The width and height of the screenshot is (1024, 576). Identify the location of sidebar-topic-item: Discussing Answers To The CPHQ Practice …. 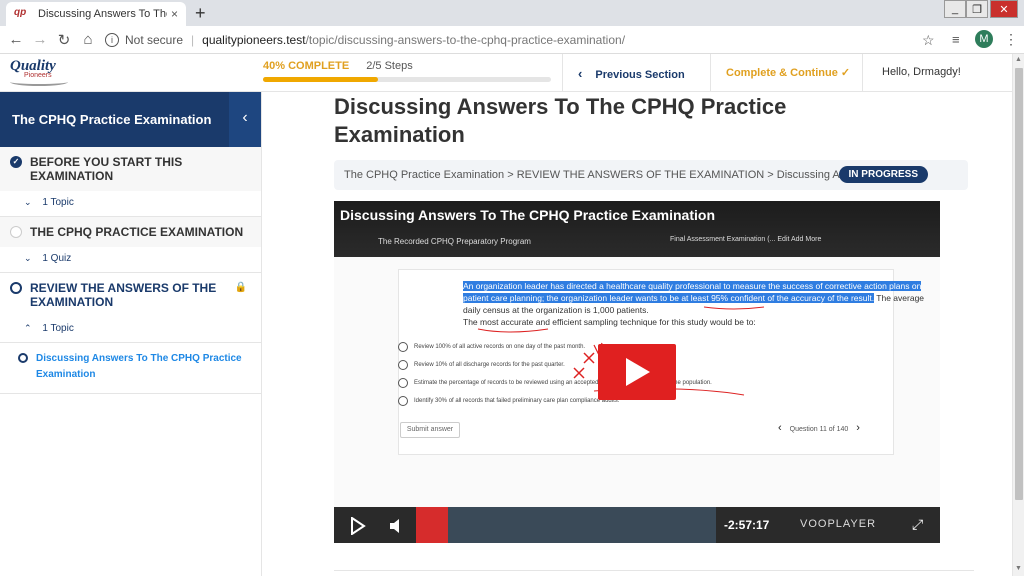
(130, 367).